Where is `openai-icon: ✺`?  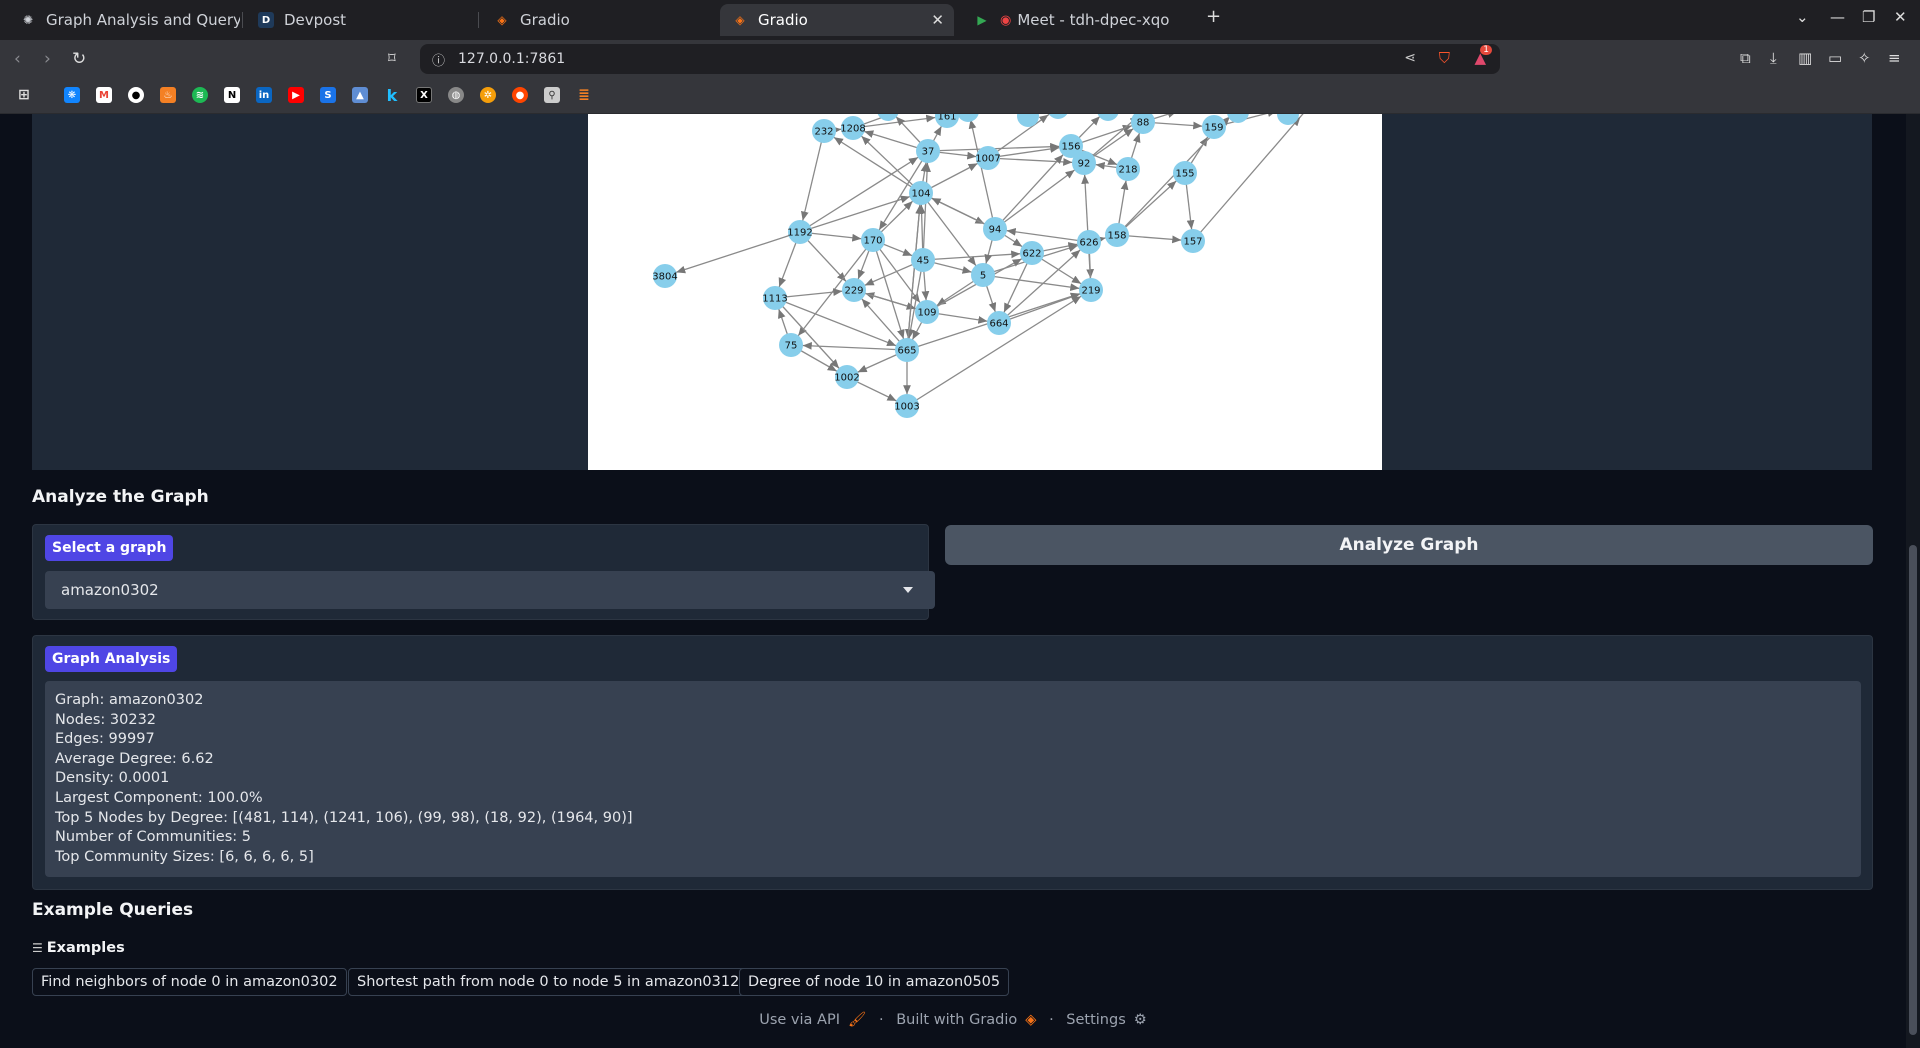
openai-icon: ✺ is located at coordinates (28, 20).